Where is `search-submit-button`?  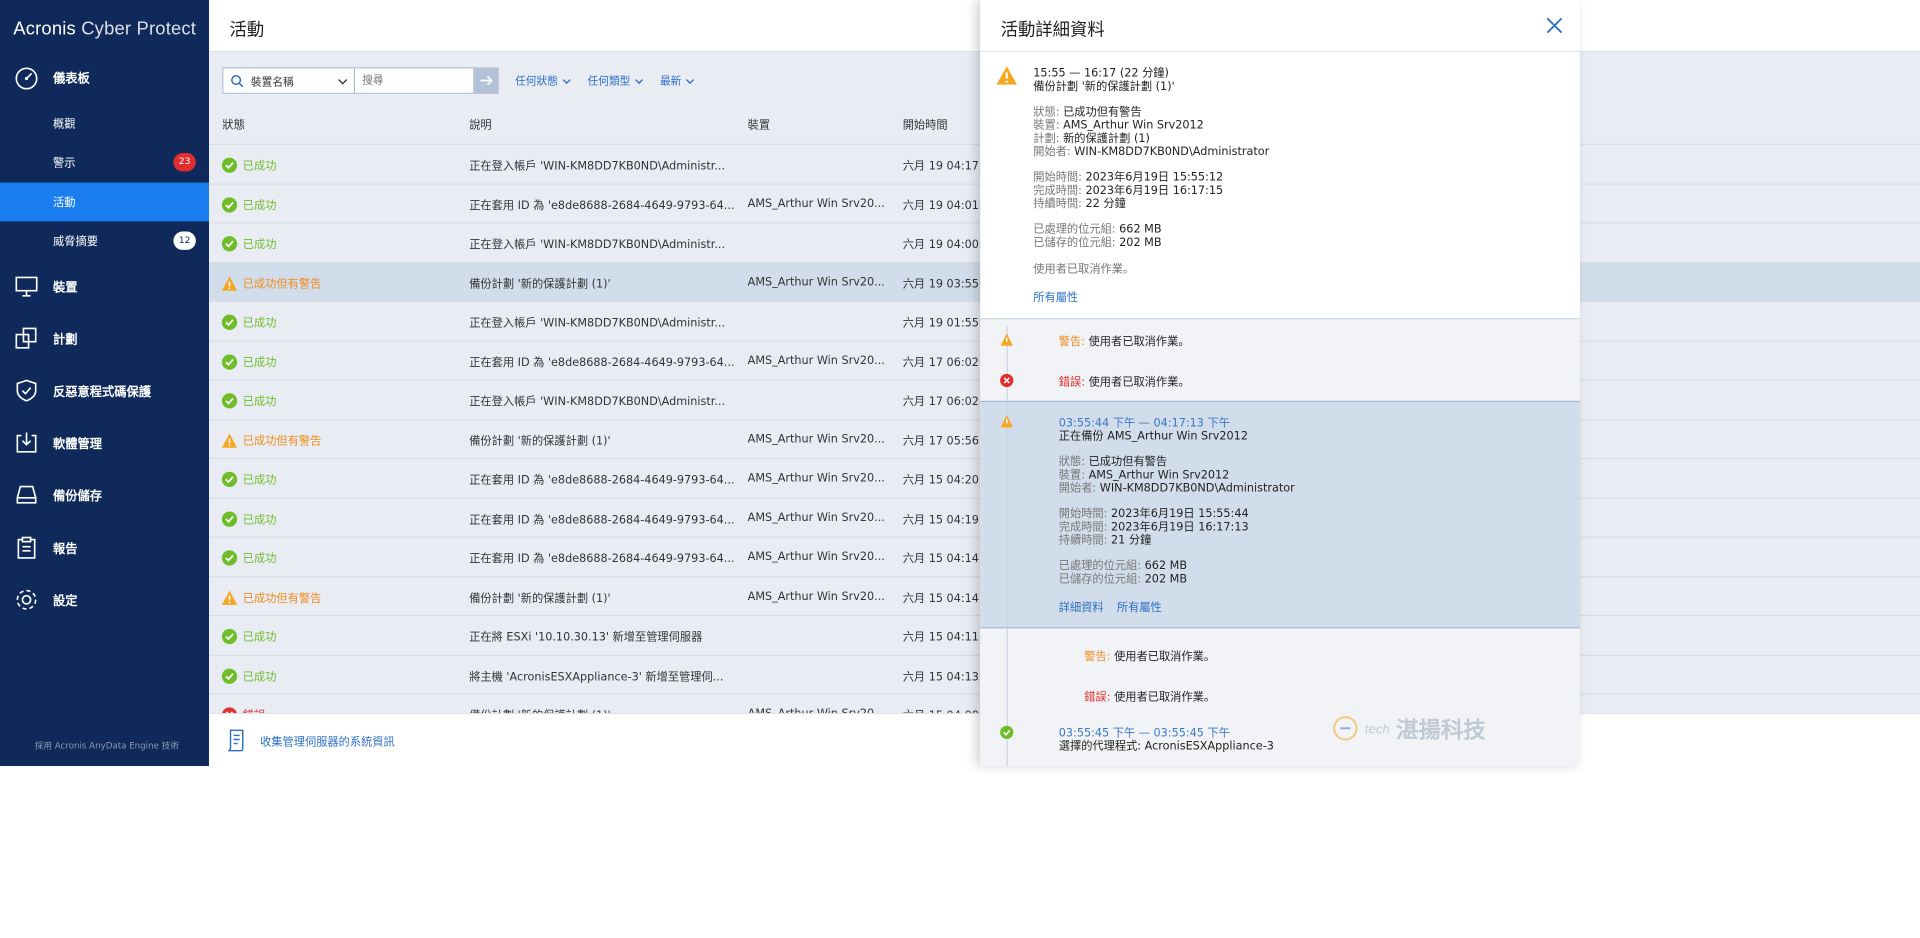
search-submit-button is located at coordinates (486, 80).